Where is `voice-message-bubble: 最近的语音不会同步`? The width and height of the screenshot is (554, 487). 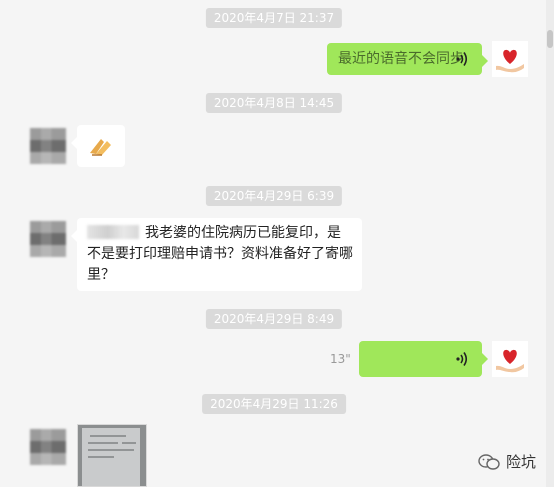 voice-message-bubble: 最近的语音不会同步 is located at coordinates (407, 59).